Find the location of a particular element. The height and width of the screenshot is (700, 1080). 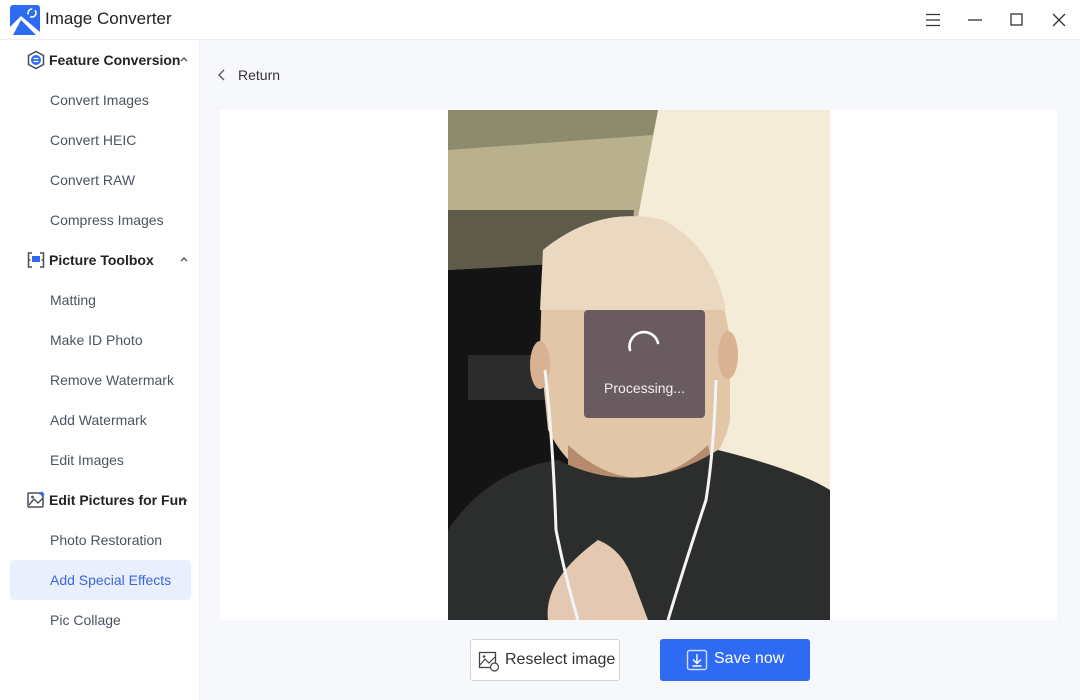

reselect-image-button: Reselect image is located at coordinates (545, 660).